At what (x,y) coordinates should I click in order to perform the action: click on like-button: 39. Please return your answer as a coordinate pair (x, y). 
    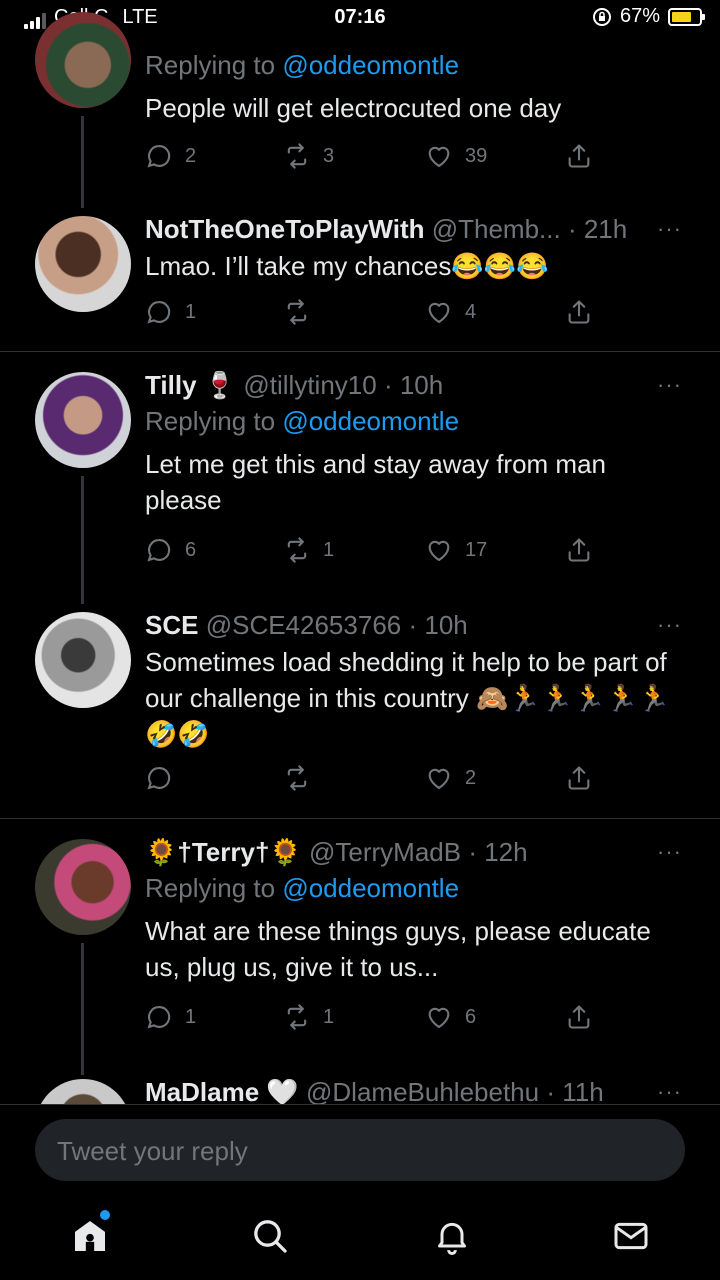
    Looking at the image, I should click on (456, 156).